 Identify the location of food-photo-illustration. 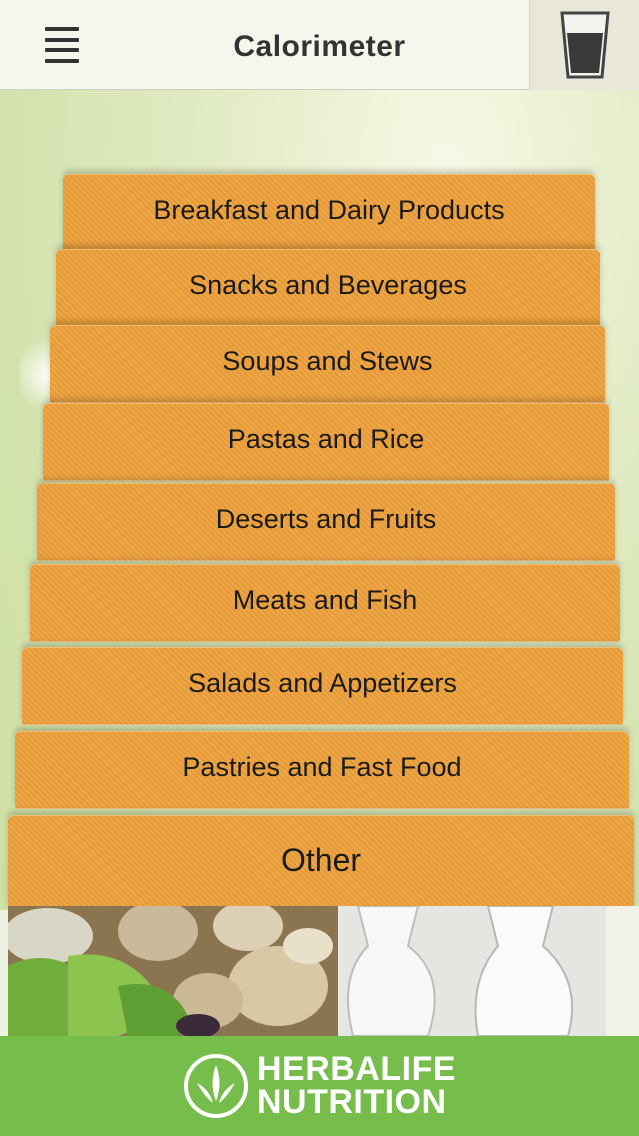
(307, 971).